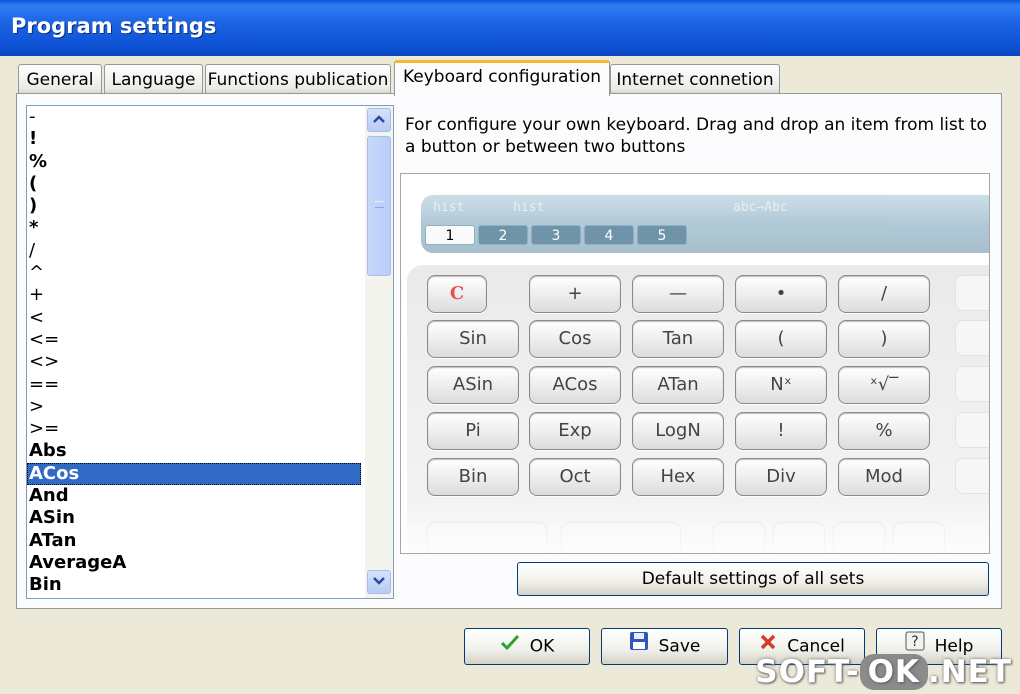  I want to click on watermark-ok: OK, so click(893, 672).